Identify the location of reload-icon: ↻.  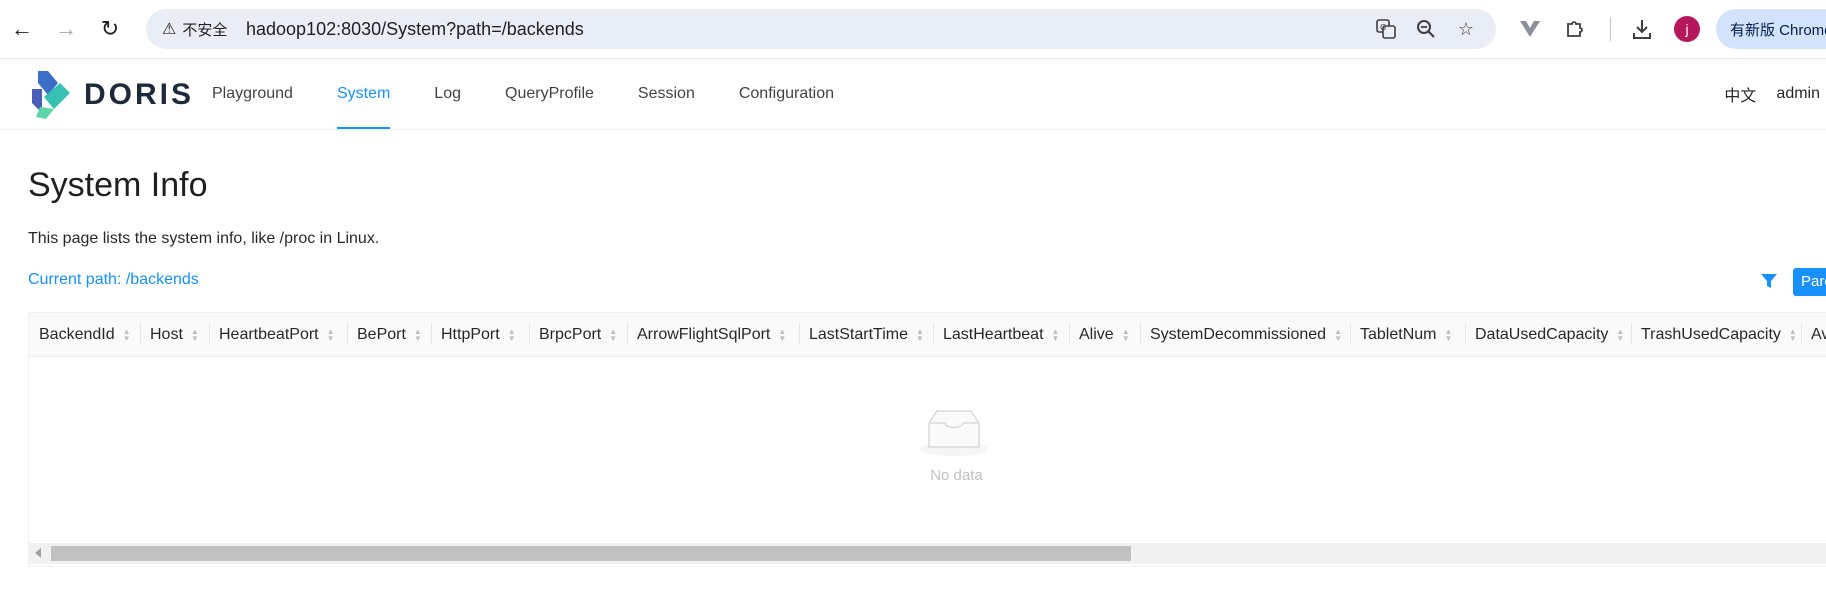
(110, 28).